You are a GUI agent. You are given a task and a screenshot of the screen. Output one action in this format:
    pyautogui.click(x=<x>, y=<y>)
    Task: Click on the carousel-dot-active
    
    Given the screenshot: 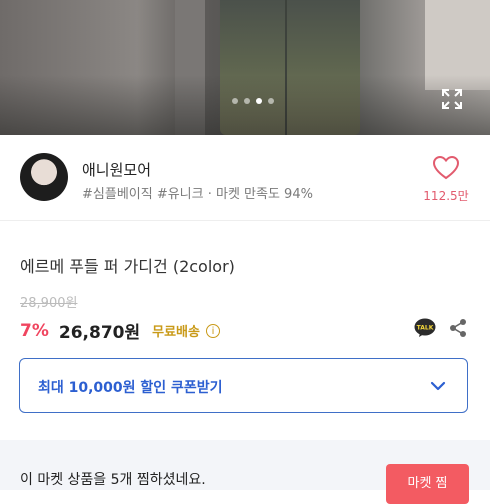 What is the action you would take?
    pyautogui.click(x=259, y=101)
    